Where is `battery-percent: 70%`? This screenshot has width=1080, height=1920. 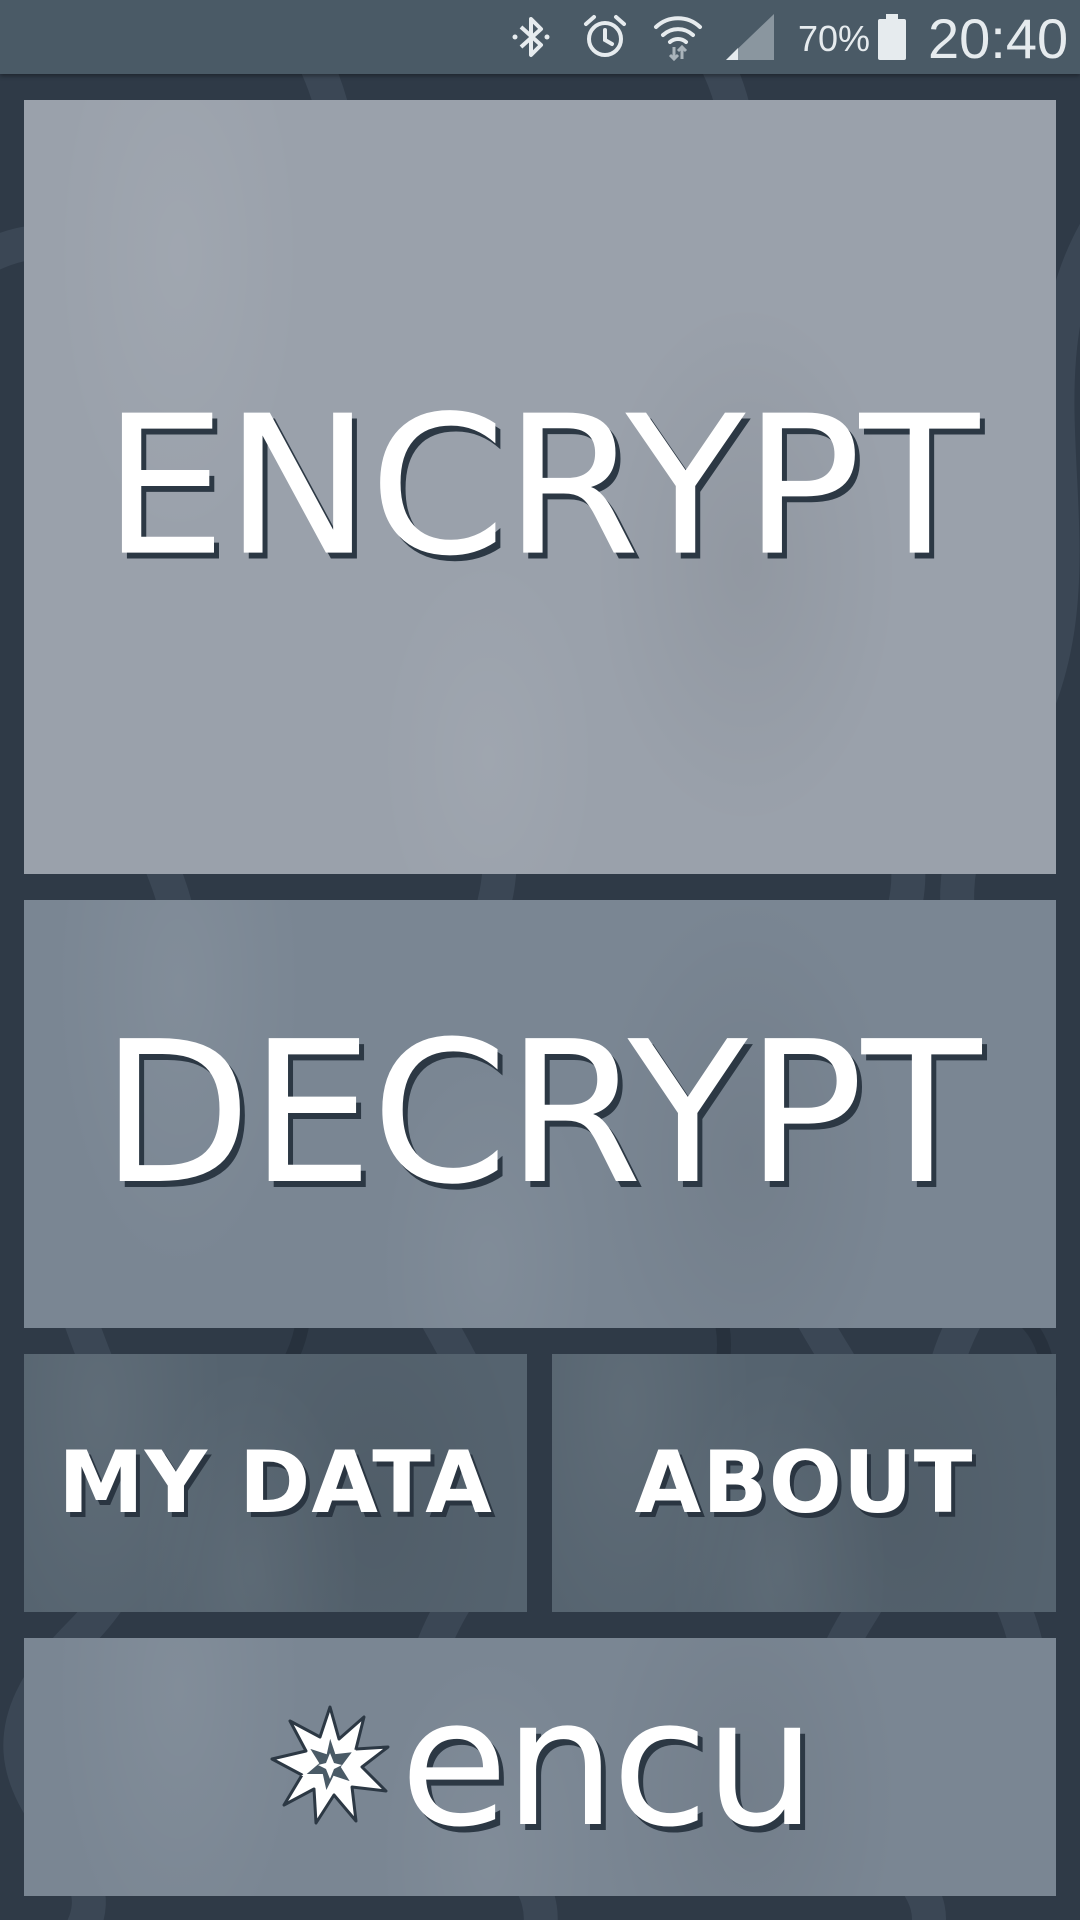 battery-percent: 70% is located at coordinates (834, 38).